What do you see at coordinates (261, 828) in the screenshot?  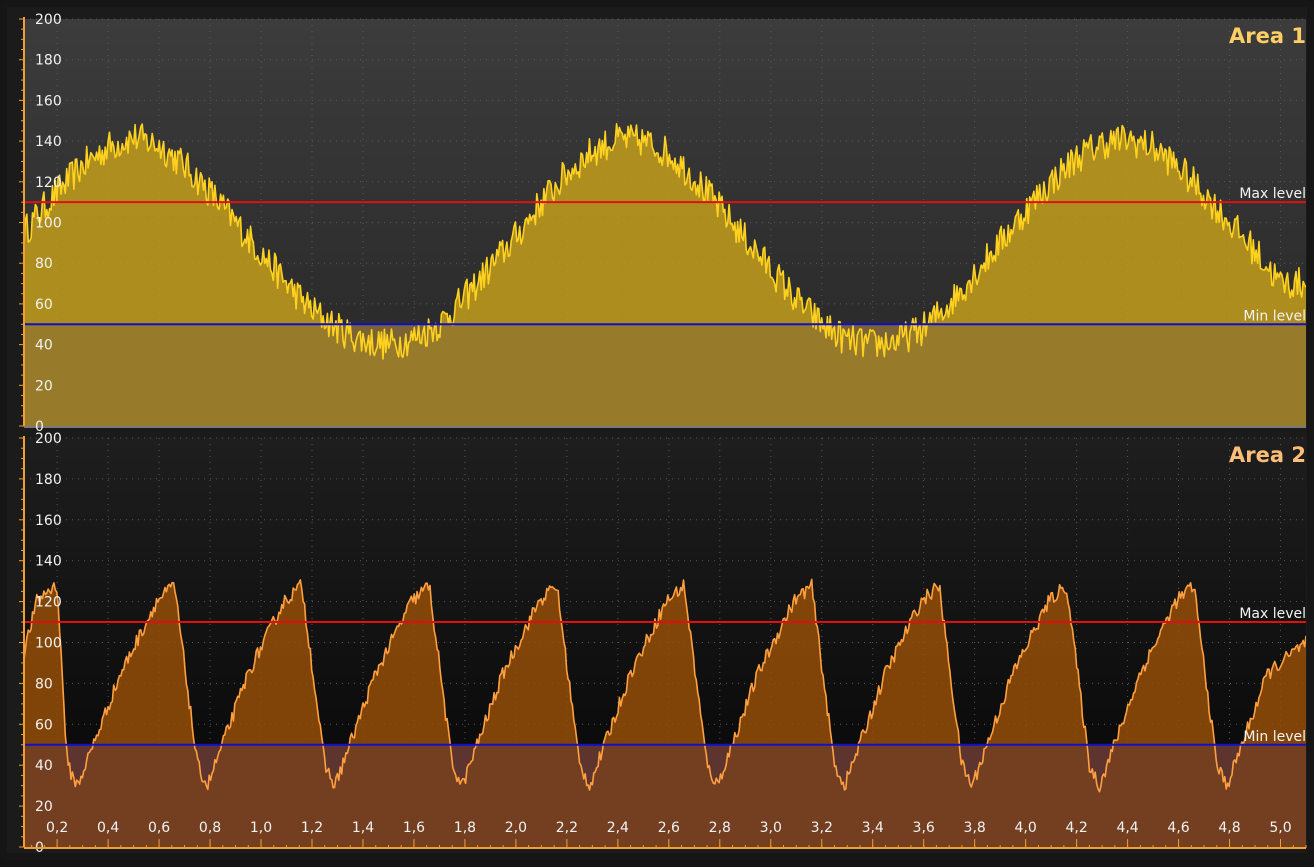 I see `x-tick-label: 1,0` at bounding box center [261, 828].